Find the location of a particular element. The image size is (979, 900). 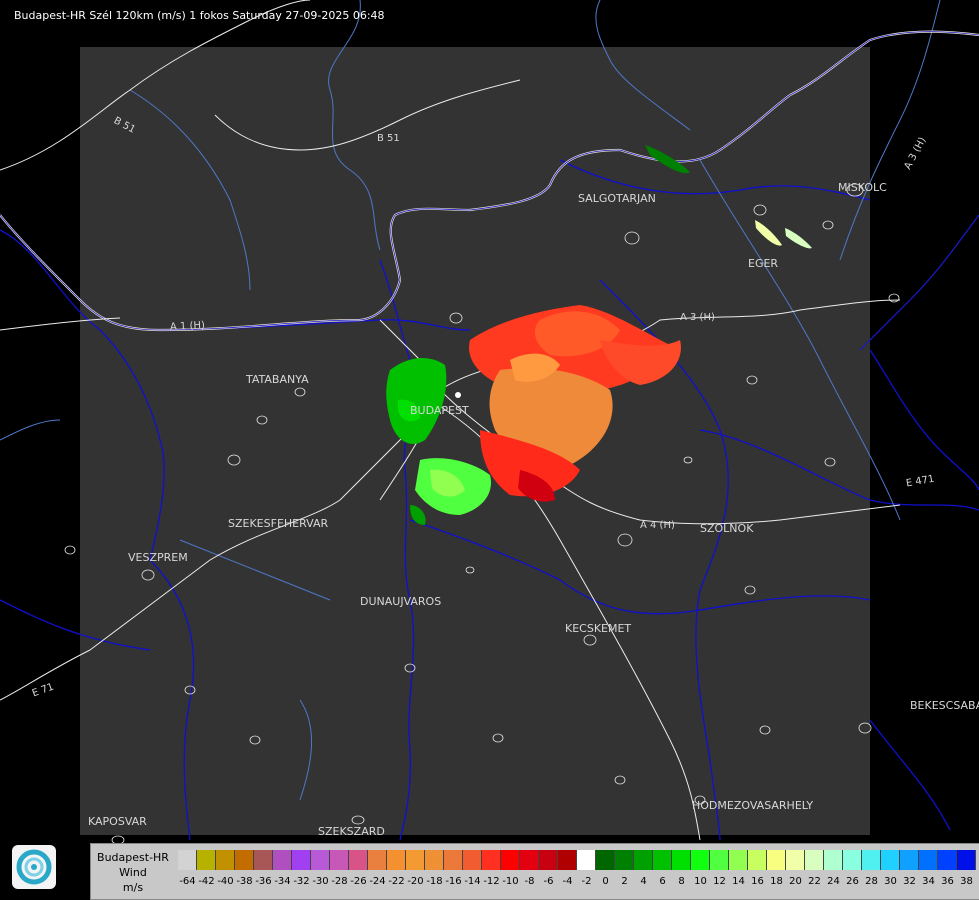

city-label-bekescsaba: BEKESCSABA is located at coordinates (944, 705).